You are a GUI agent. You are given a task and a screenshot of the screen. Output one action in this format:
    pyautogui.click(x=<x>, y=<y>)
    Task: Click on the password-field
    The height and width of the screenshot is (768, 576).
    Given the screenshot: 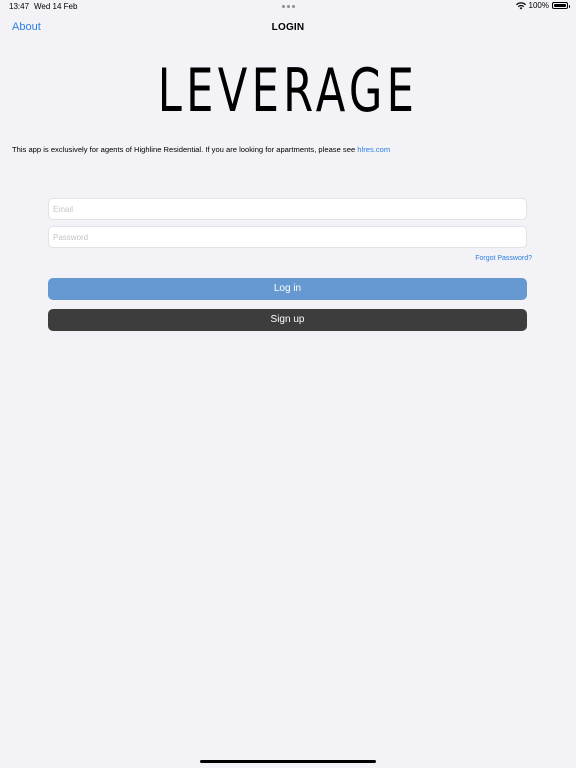 What is the action you would take?
    pyautogui.click(x=287, y=237)
    